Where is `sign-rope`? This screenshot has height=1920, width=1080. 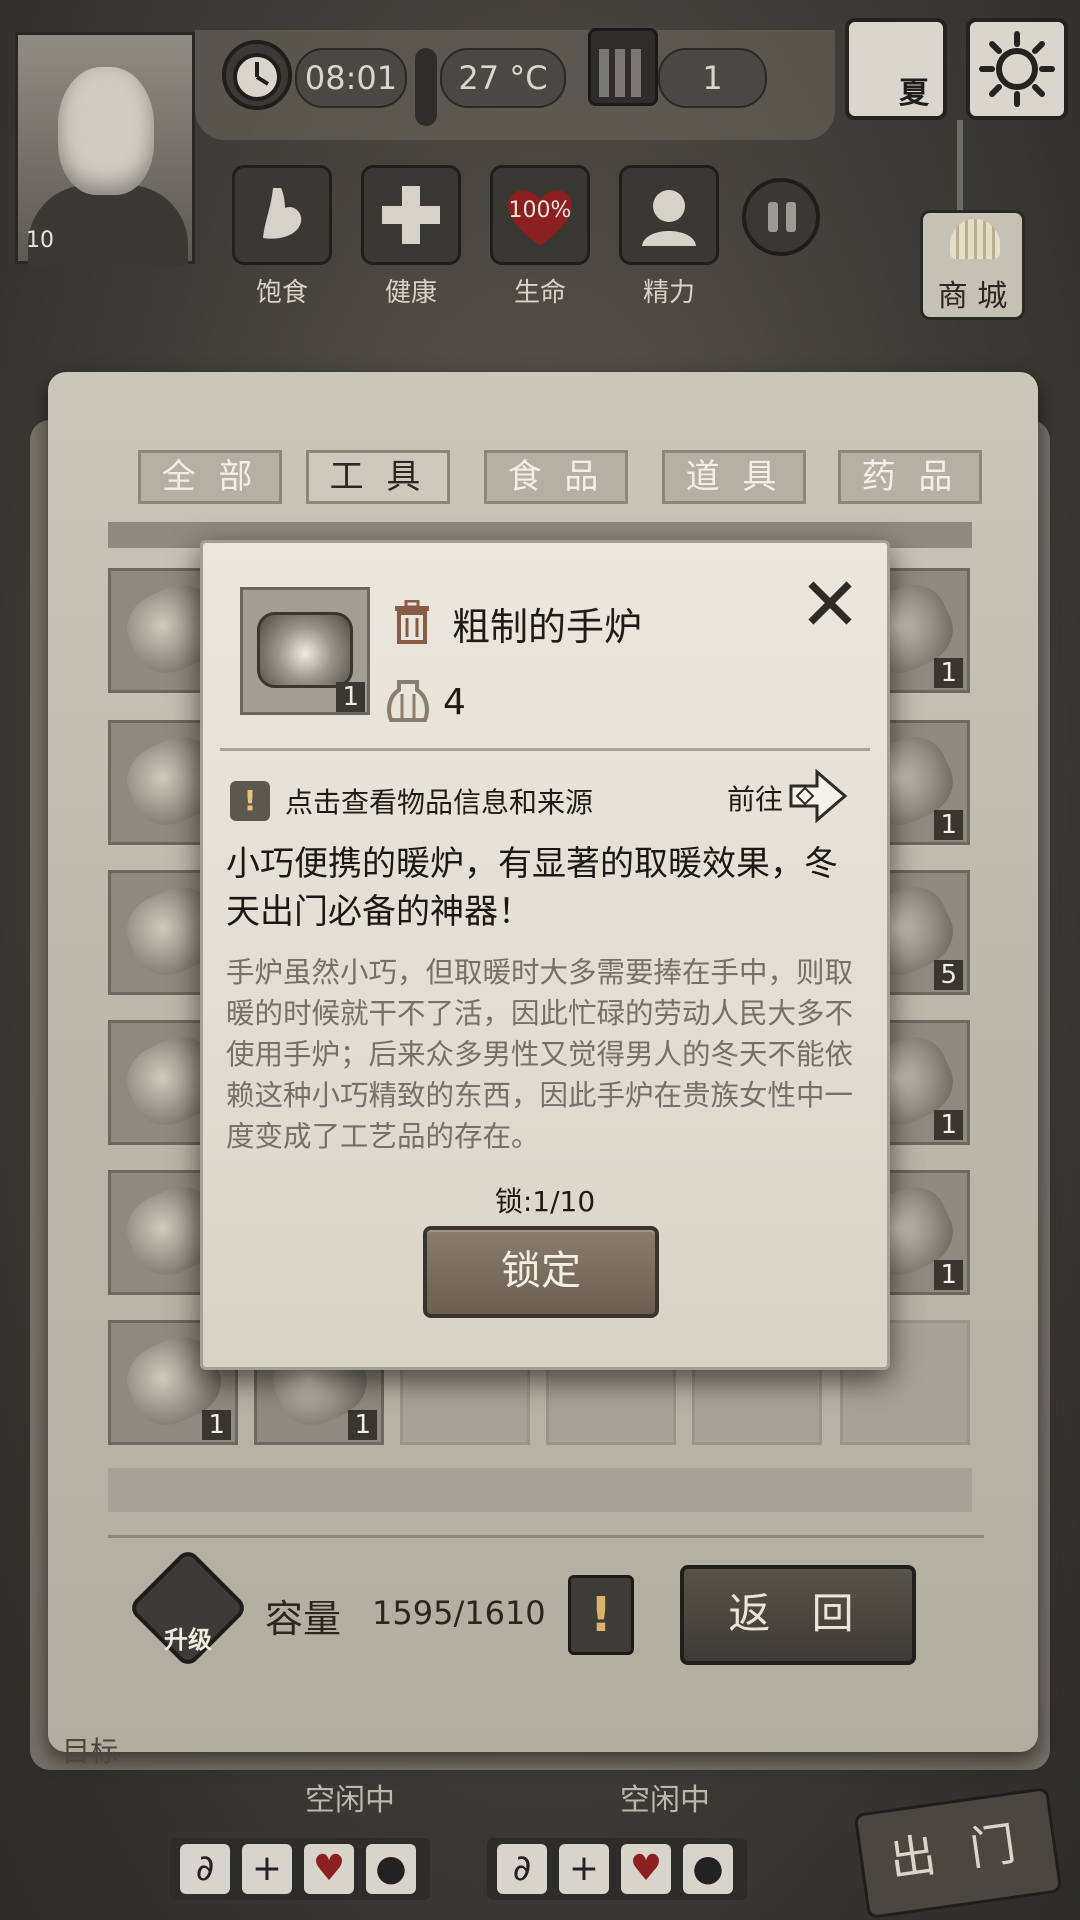
sign-rope is located at coordinates (960, 167).